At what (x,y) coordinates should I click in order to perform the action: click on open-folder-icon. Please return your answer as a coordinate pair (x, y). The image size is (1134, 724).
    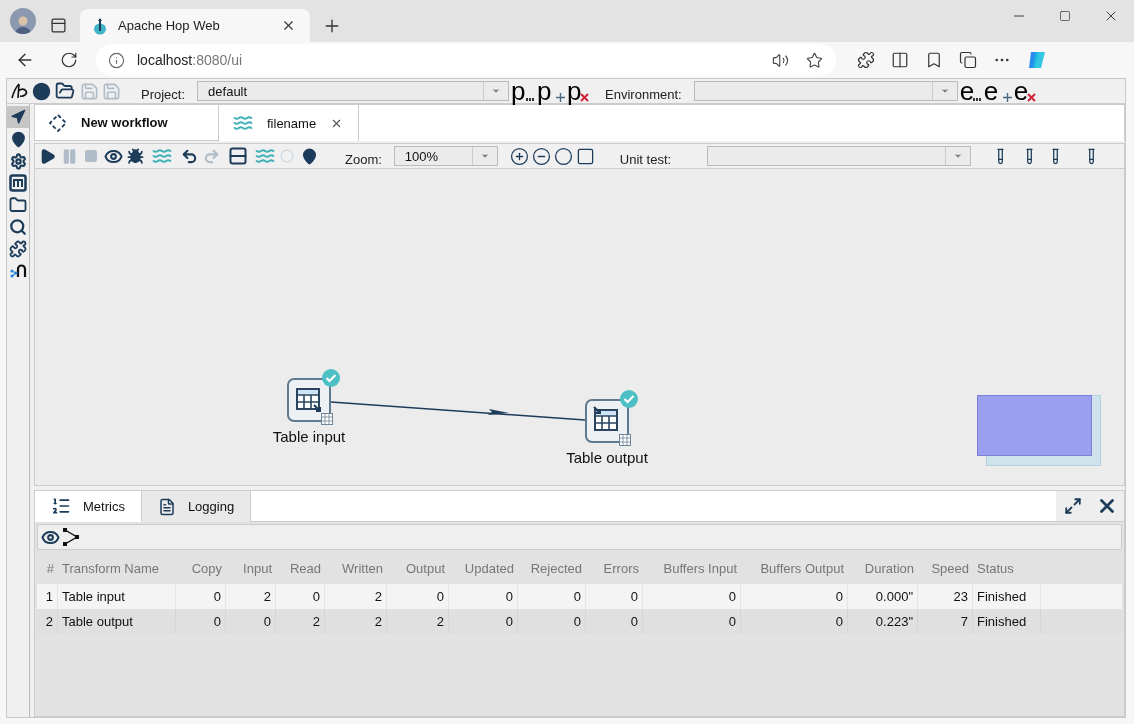
    Looking at the image, I should click on (65, 91).